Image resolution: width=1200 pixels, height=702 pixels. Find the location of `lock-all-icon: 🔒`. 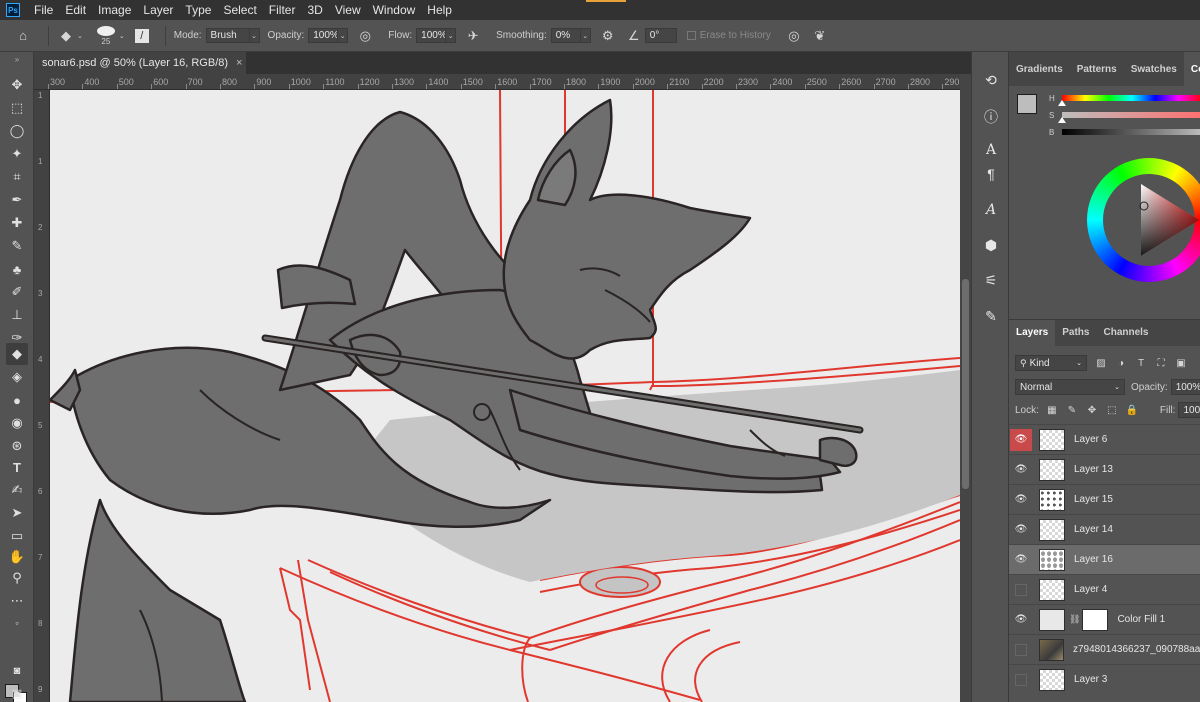

lock-all-icon: 🔒 is located at coordinates (1132, 410).